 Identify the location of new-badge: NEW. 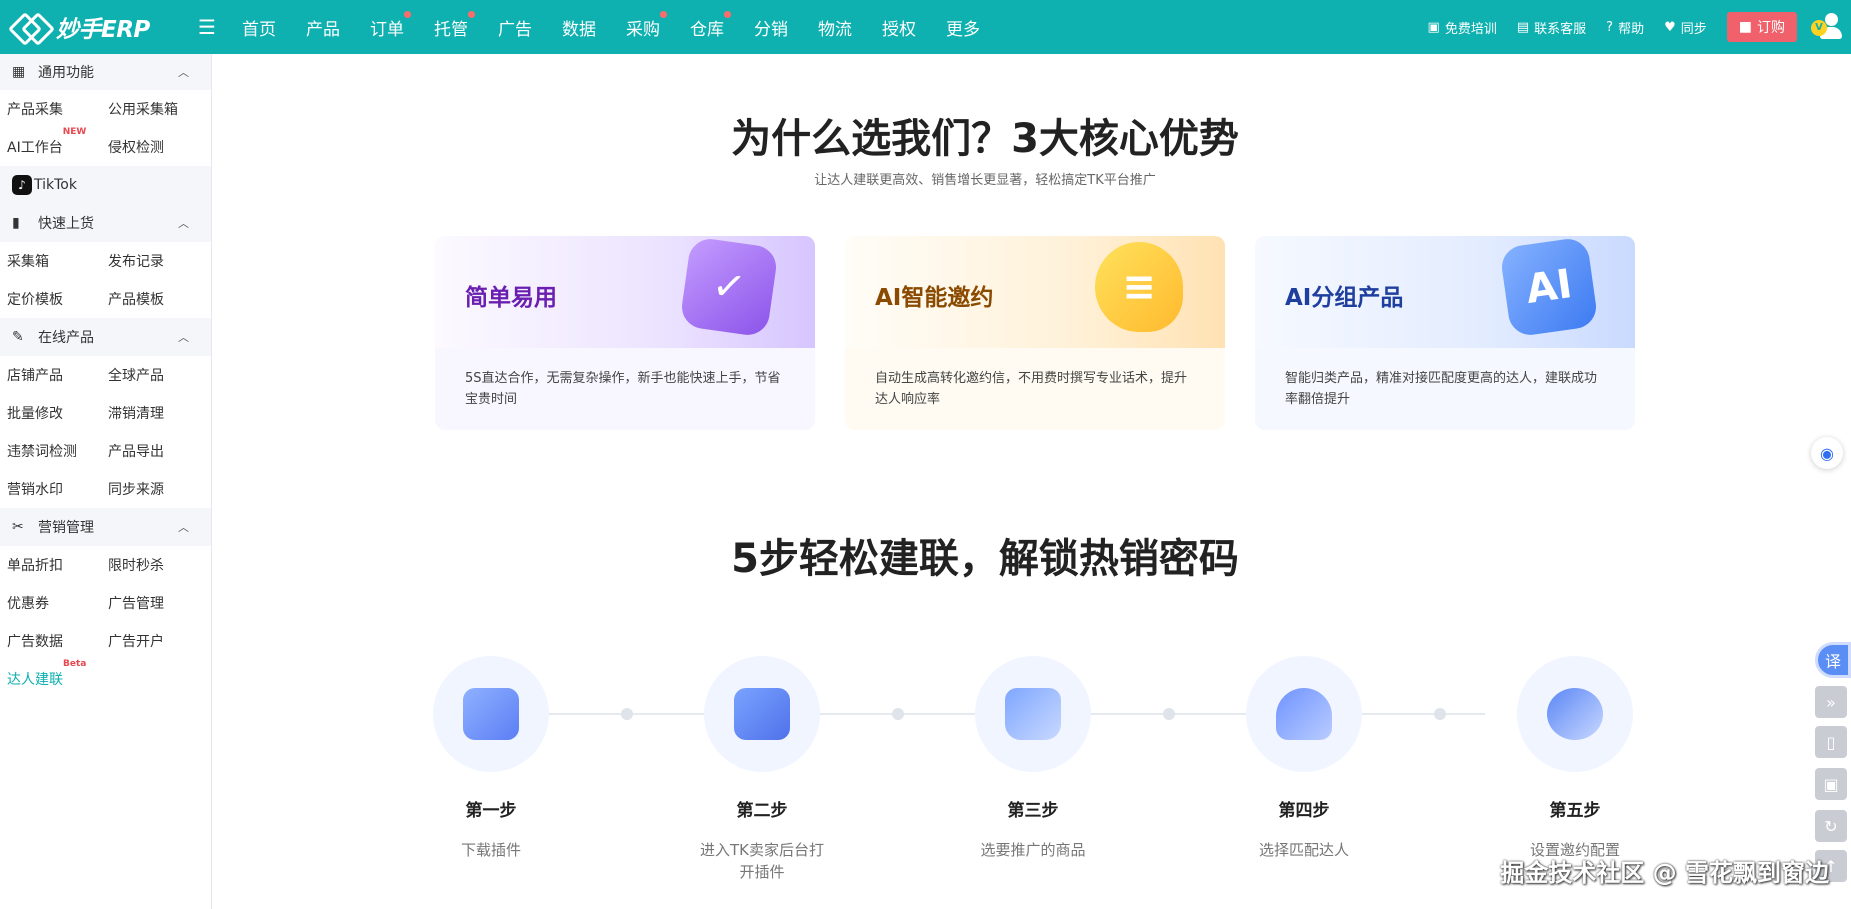
(74, 132).